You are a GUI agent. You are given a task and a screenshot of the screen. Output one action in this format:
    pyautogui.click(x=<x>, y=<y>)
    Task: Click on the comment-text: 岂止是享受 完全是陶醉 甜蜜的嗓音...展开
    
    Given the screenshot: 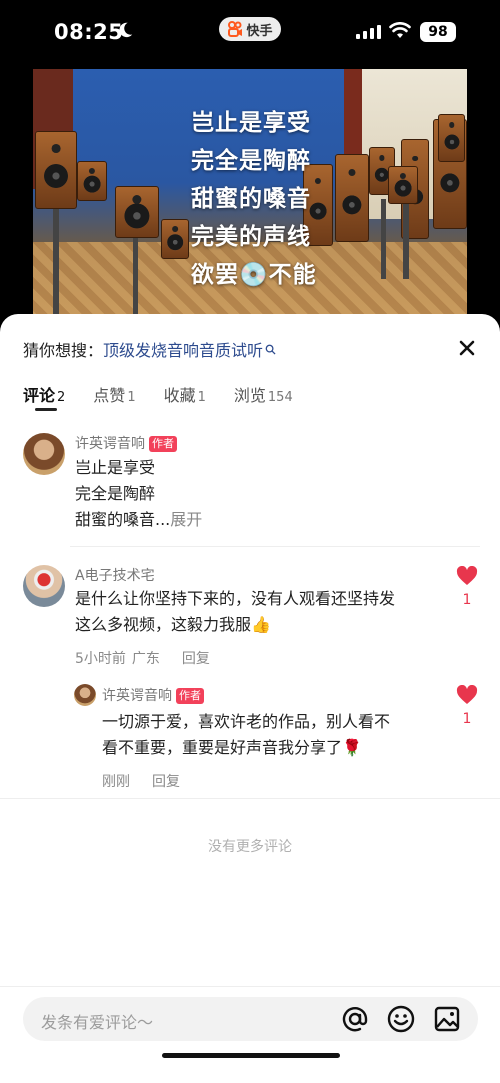 What is the action you would take?
    pyautogui.click(x=138, y=494)
    